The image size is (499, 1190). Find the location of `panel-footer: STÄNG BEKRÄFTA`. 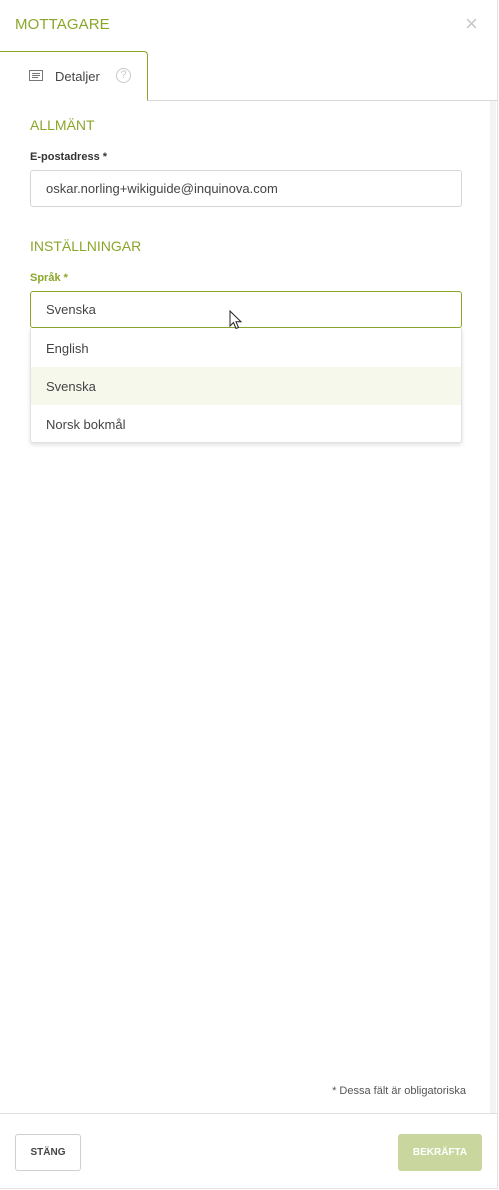

panel-footer: STÄNG BEKRÄFTA is located at coordinates (249, 1151).